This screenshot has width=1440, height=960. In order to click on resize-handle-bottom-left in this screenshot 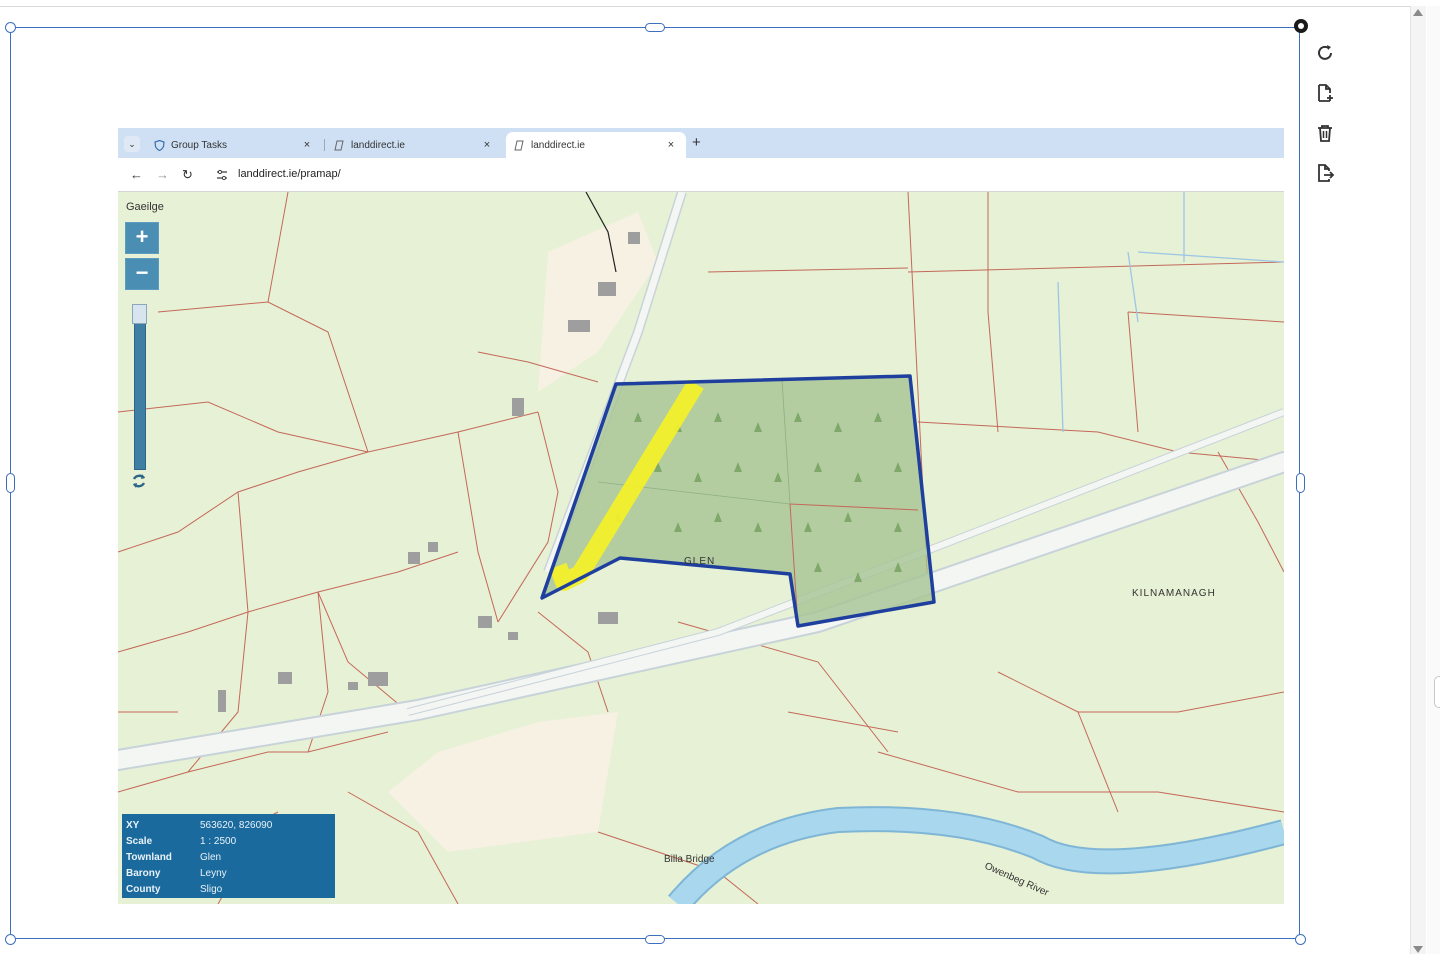, I will do `click(10, 939)`.